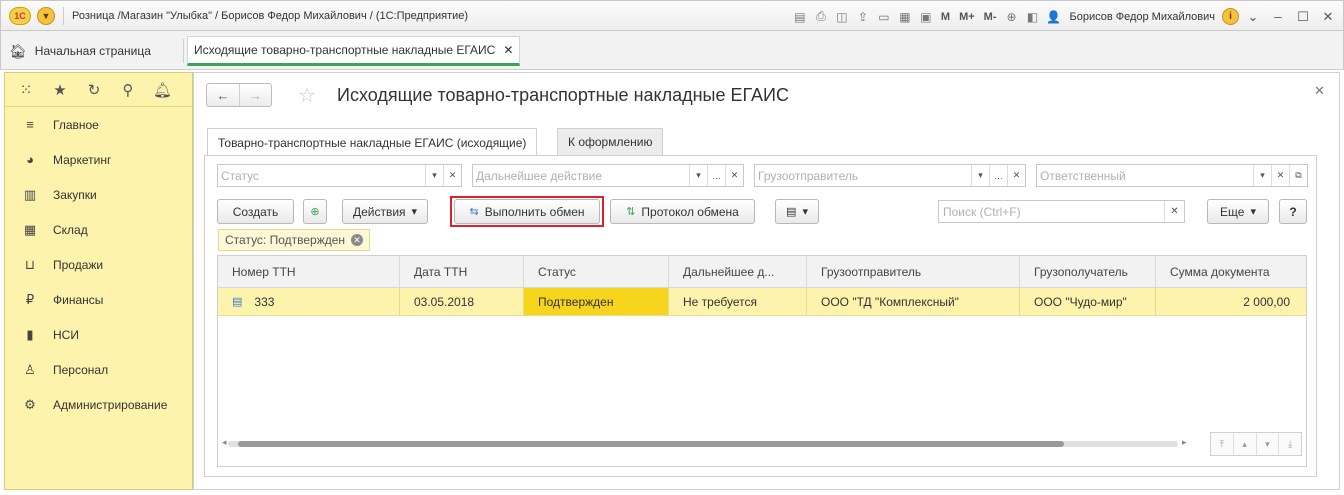 The height and width of the screenshot is (495, 1344). I want to click on sidebar-item-label: Финансы, so click(78, 299).